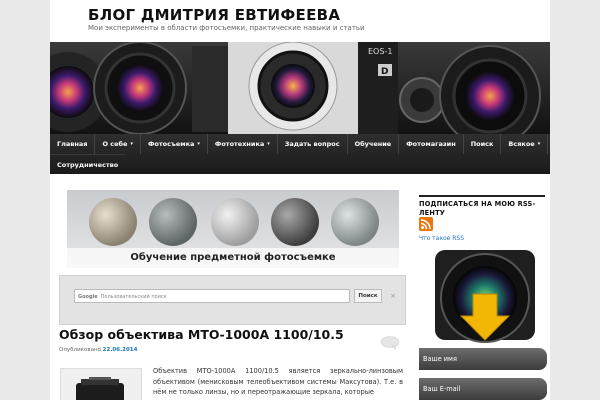 The width and height of the screenshot is (600, 400). Describe the element at coordinates (380, 51) in the screenshot. I see `svg-text: EOS-1` at that location.